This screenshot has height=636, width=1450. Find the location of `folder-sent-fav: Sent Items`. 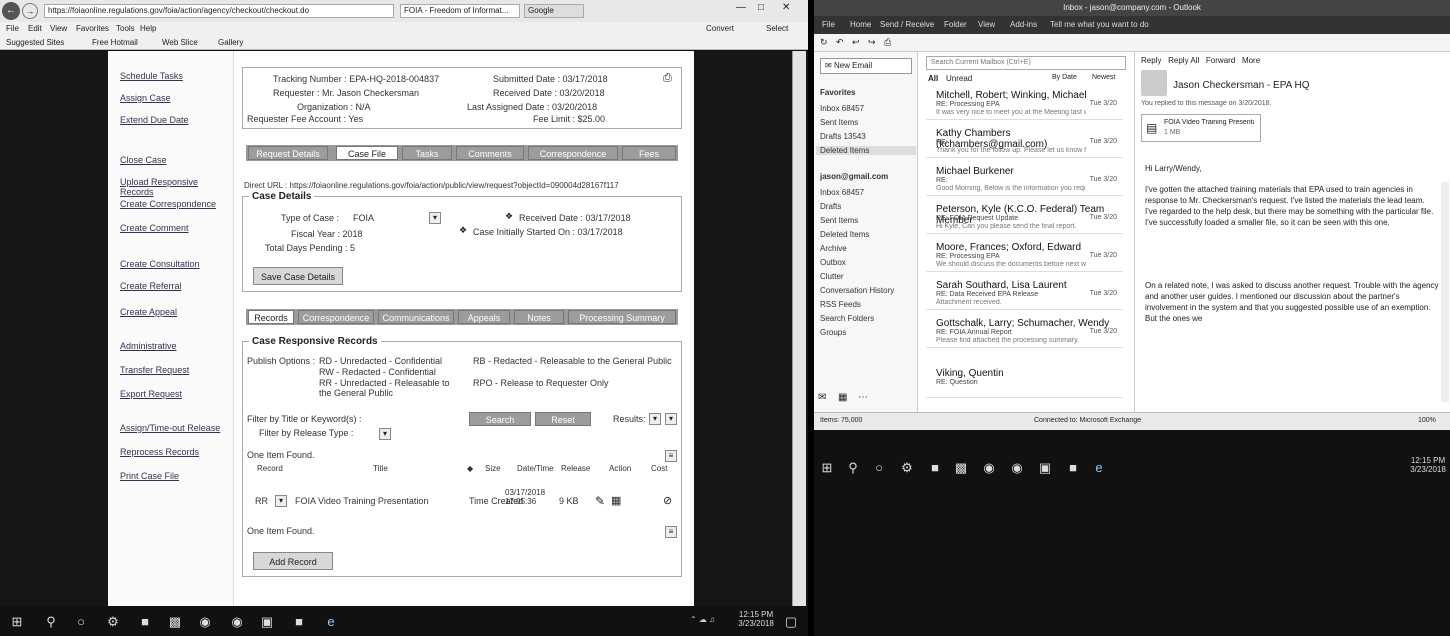

folder-sent-fav: Sent Items is located at coordinates (839, 122).